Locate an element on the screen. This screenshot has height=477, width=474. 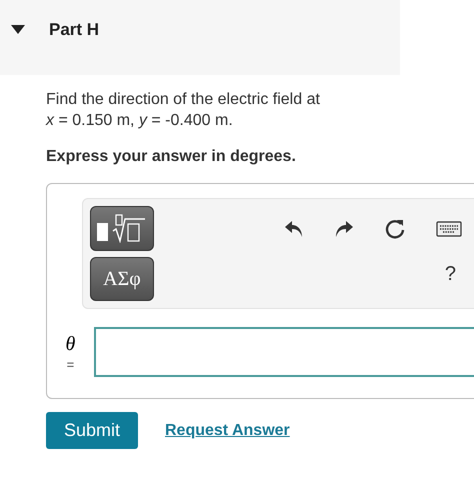
request-answer-link: Request Answer is located at coordinates (227, 430).